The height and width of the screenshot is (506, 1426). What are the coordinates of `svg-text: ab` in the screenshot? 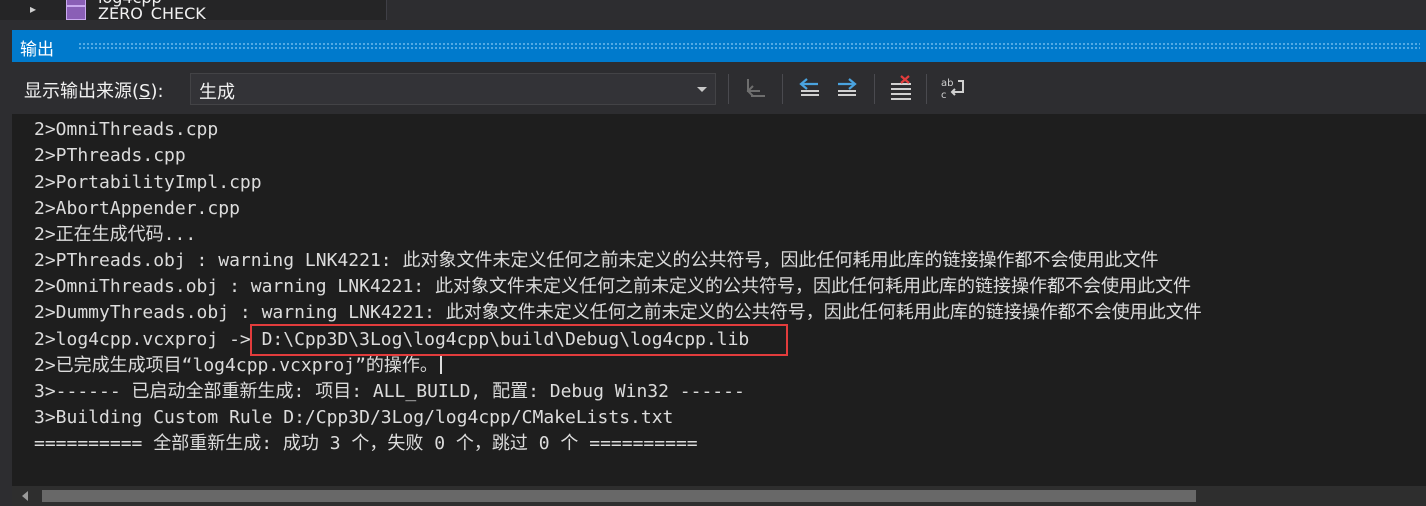 It's located at (947, 83).